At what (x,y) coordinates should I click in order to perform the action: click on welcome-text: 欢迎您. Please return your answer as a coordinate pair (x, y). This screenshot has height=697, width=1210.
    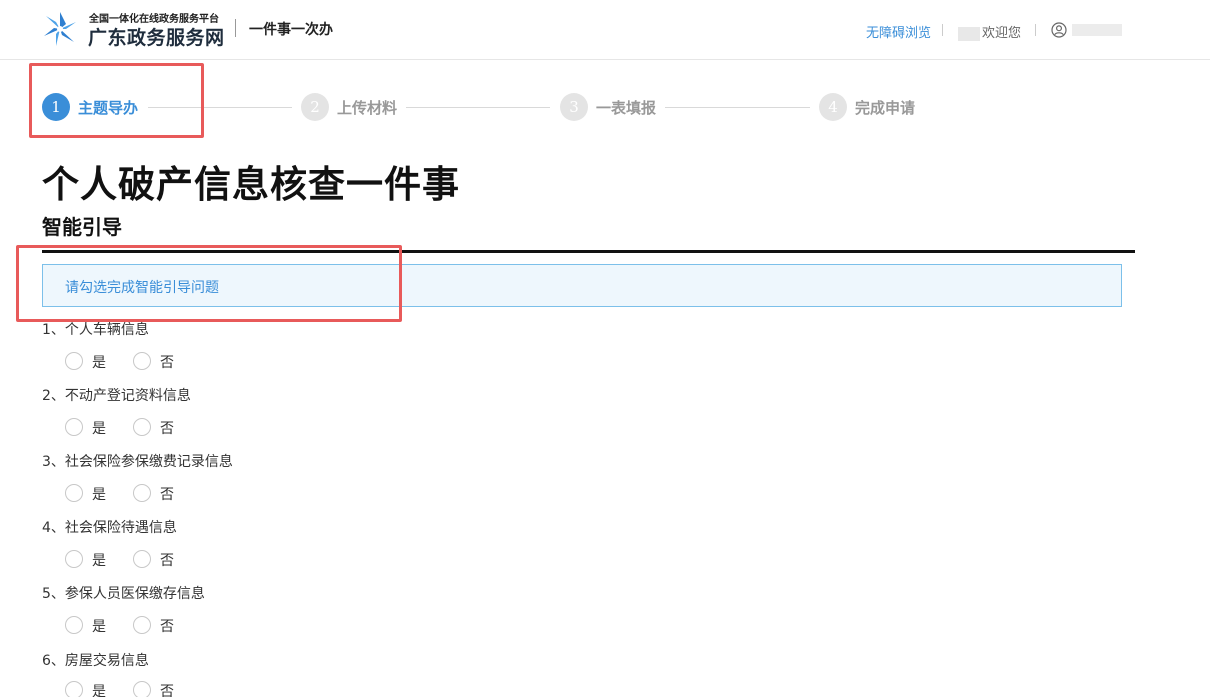
    Looking at the image, I should click on (989, 31).